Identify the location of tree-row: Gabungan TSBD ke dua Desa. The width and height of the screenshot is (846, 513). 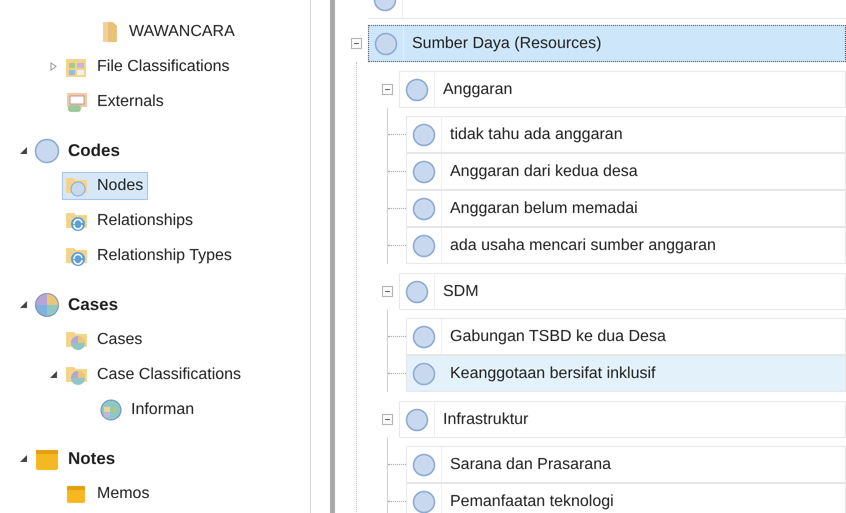
(626, 336).